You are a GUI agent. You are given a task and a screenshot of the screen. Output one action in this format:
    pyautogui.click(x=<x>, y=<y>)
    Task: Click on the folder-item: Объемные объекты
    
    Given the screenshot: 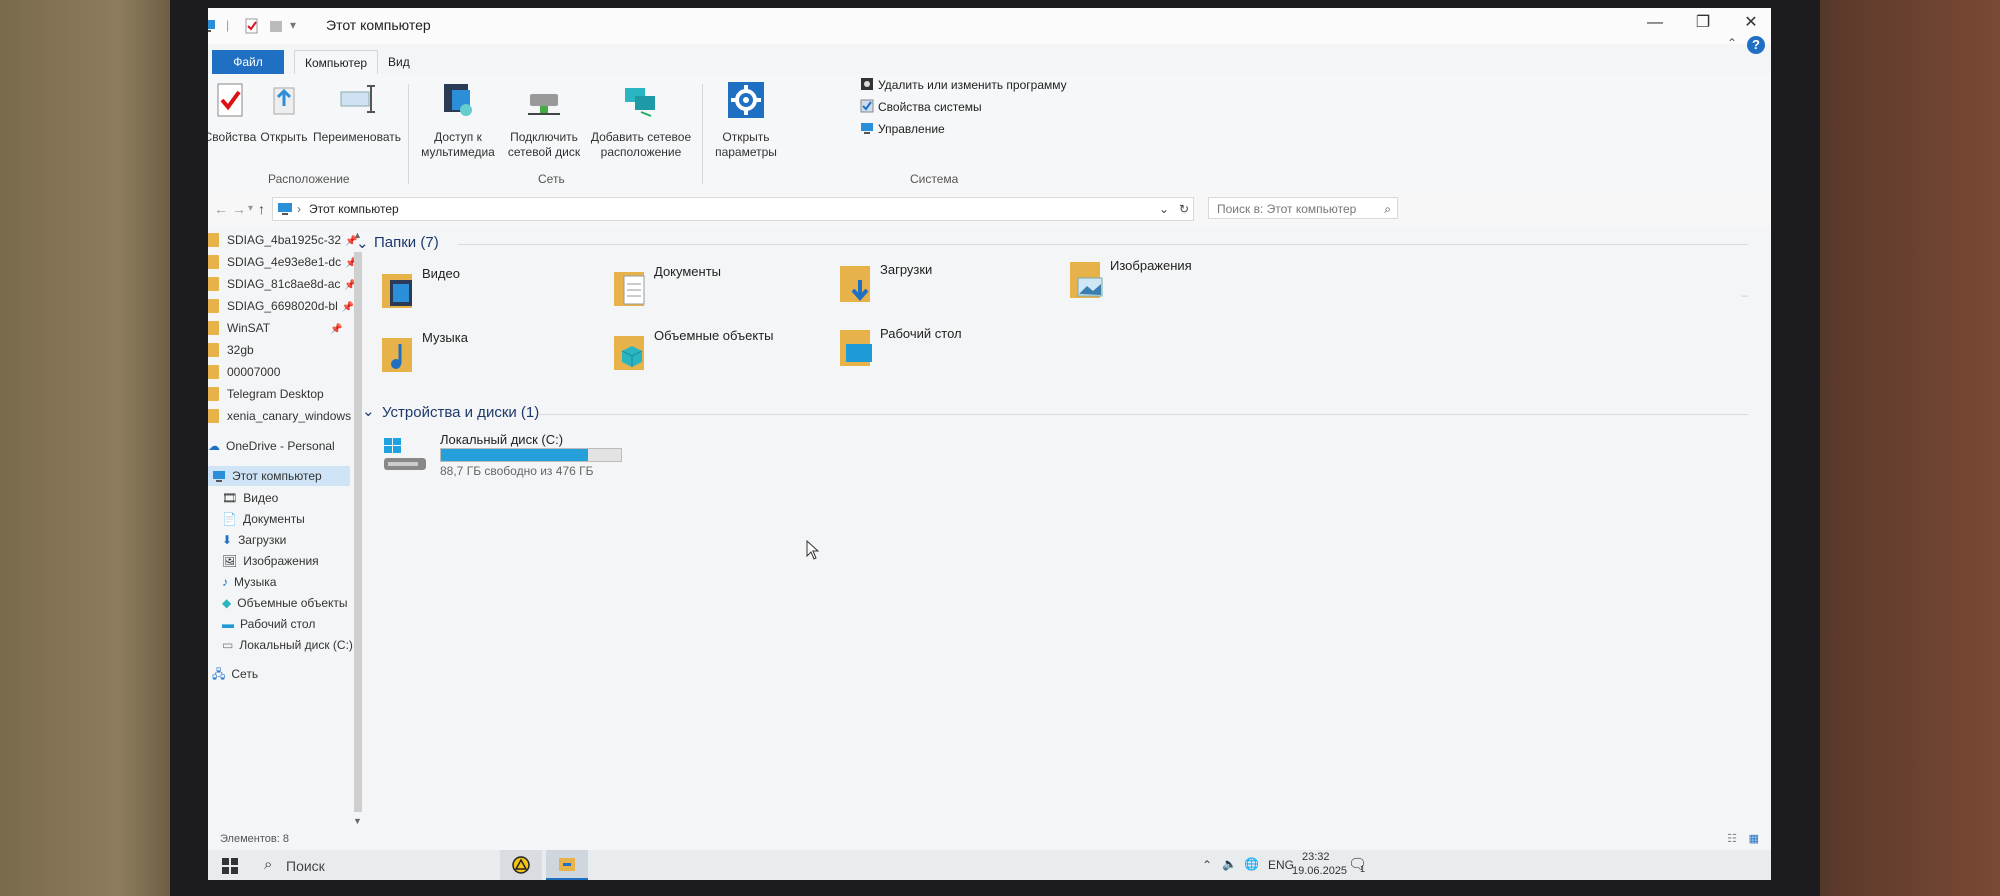 What is the action you would take?
    pyautogui.click(x=712, y=353)
    